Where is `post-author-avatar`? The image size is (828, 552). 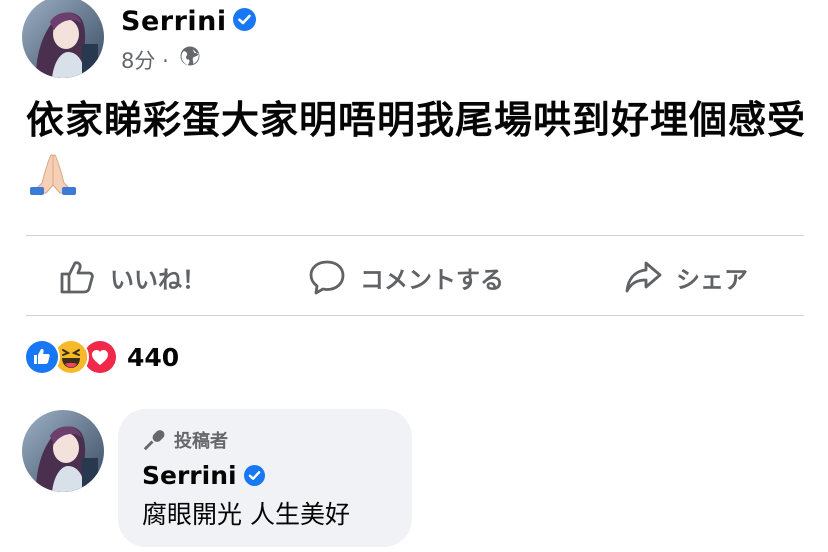
post-author-avatar is located at coordinates (63, 39).